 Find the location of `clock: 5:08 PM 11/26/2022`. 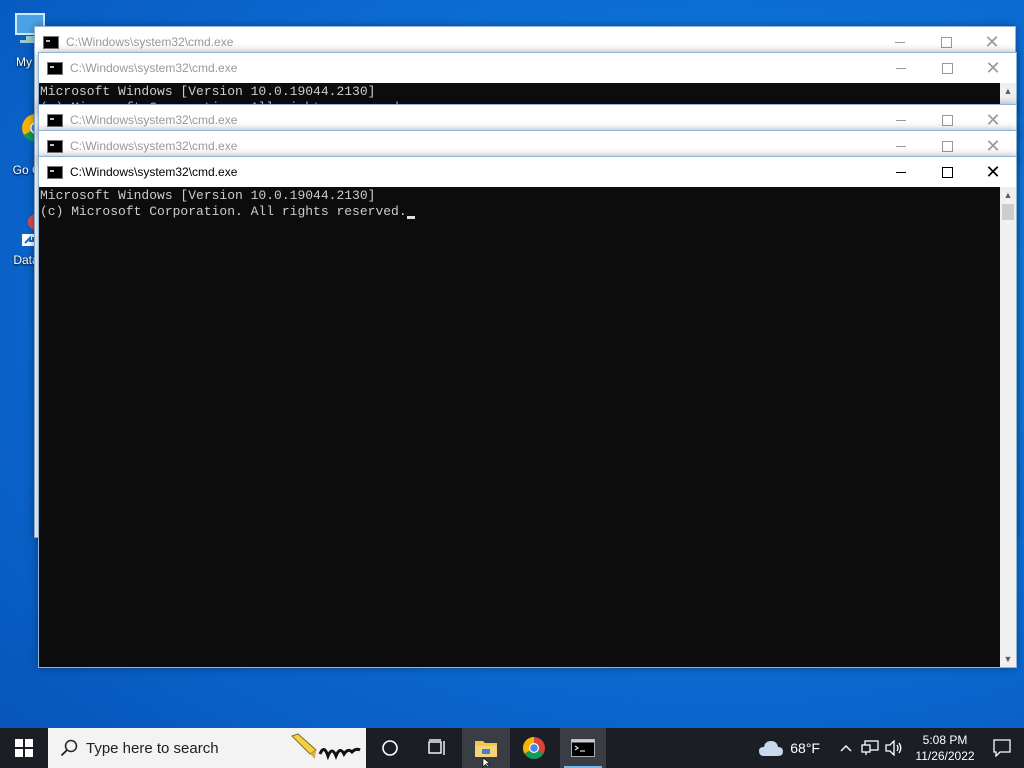

clock: 5:08 PM 11/26/2022 is located at coordinates (945, 748).